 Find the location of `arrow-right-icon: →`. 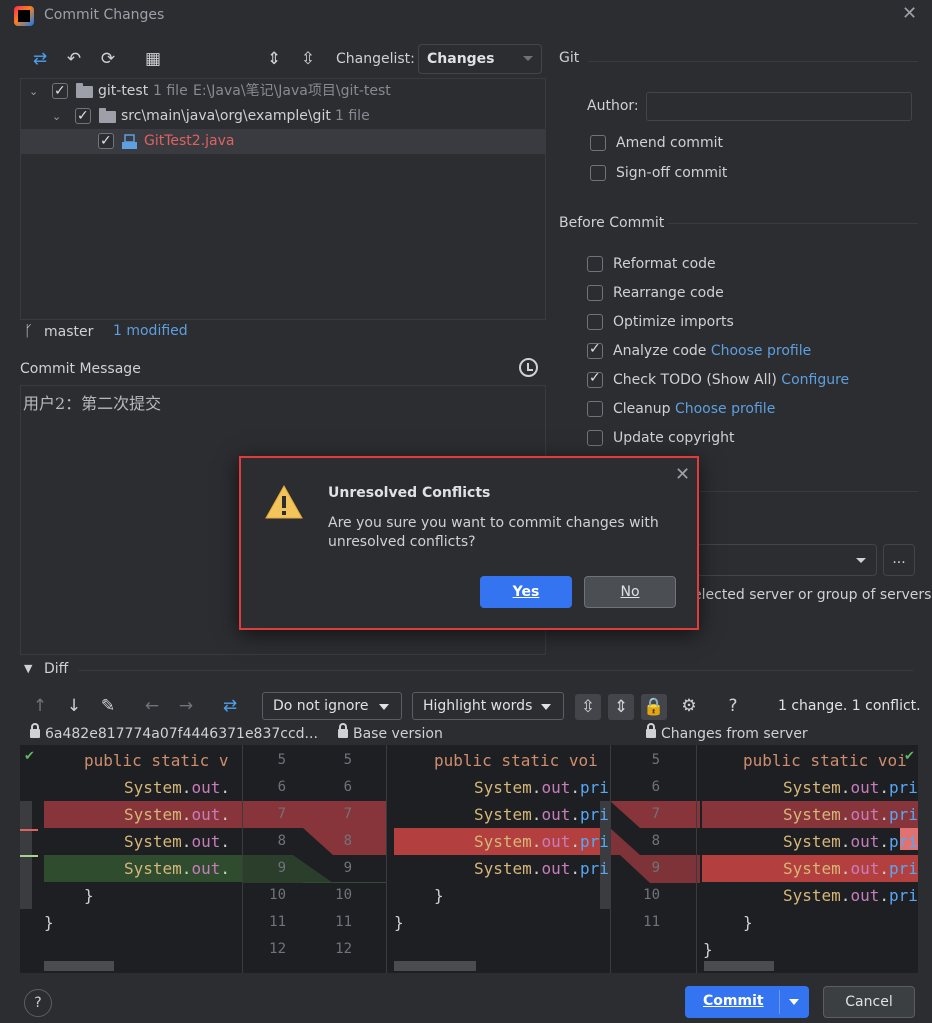

arrow-right-icon: → is located at coordinates (186, 706).